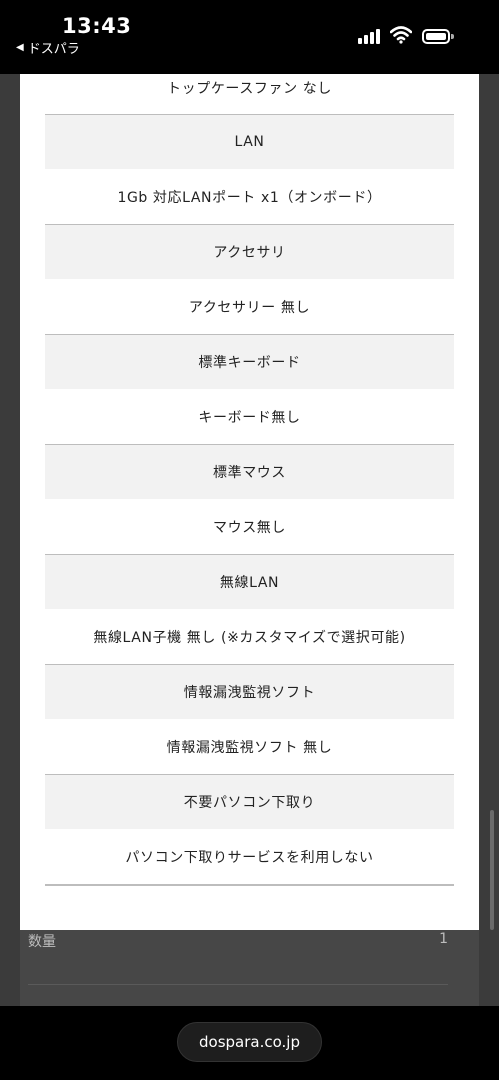 This screenshot has width=499, height=1080. Describe the element at coordinates (249, 885) in the screenshot. I see `spec-list-end-divider` at that location.